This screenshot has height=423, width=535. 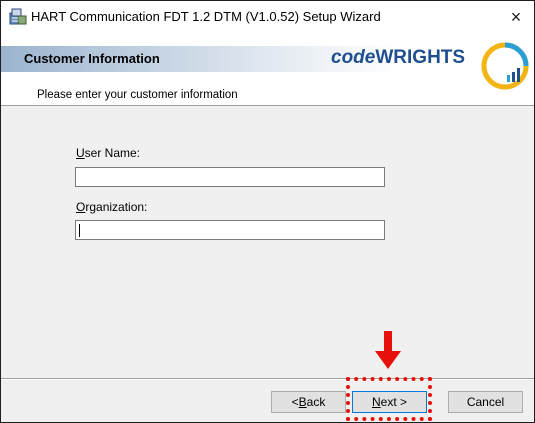 What do you see at coordinates (81, 207) in the screenshot?
I see `organization-accel: O` at bounding box center [81, 207].